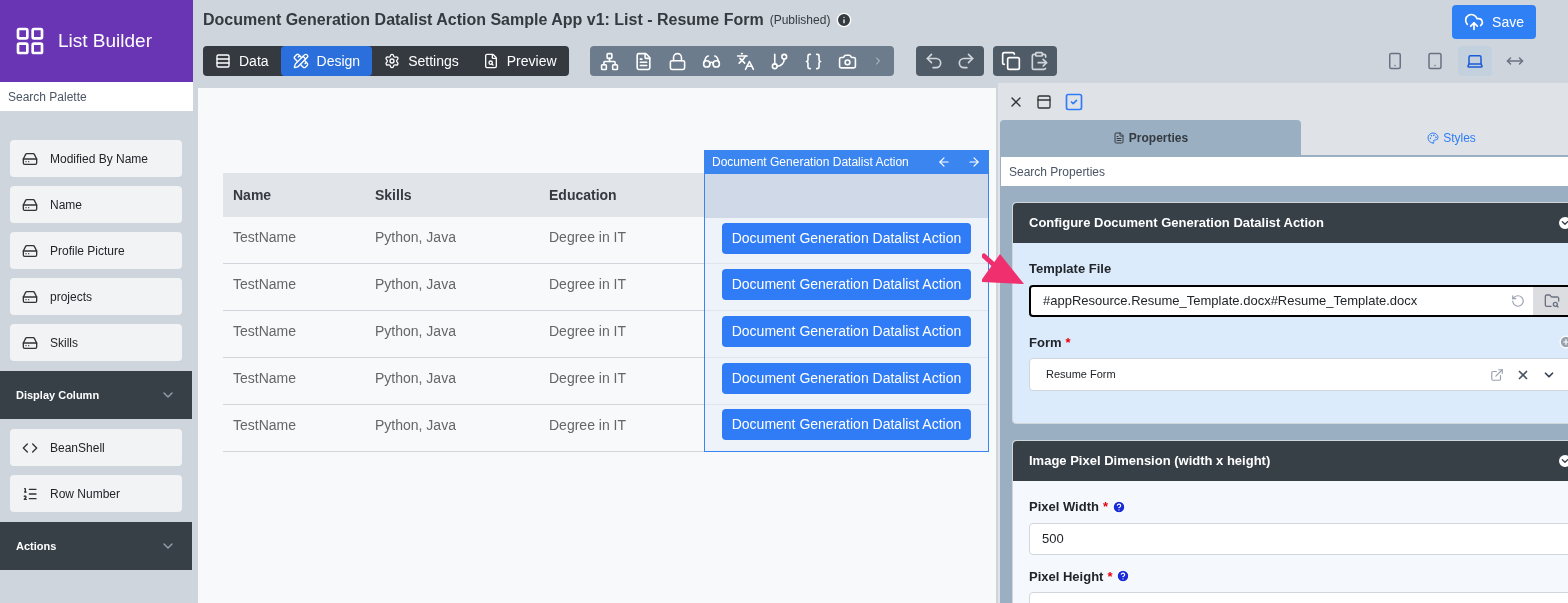  I want to click on palette-section-header: Actions, so click(96, 546).